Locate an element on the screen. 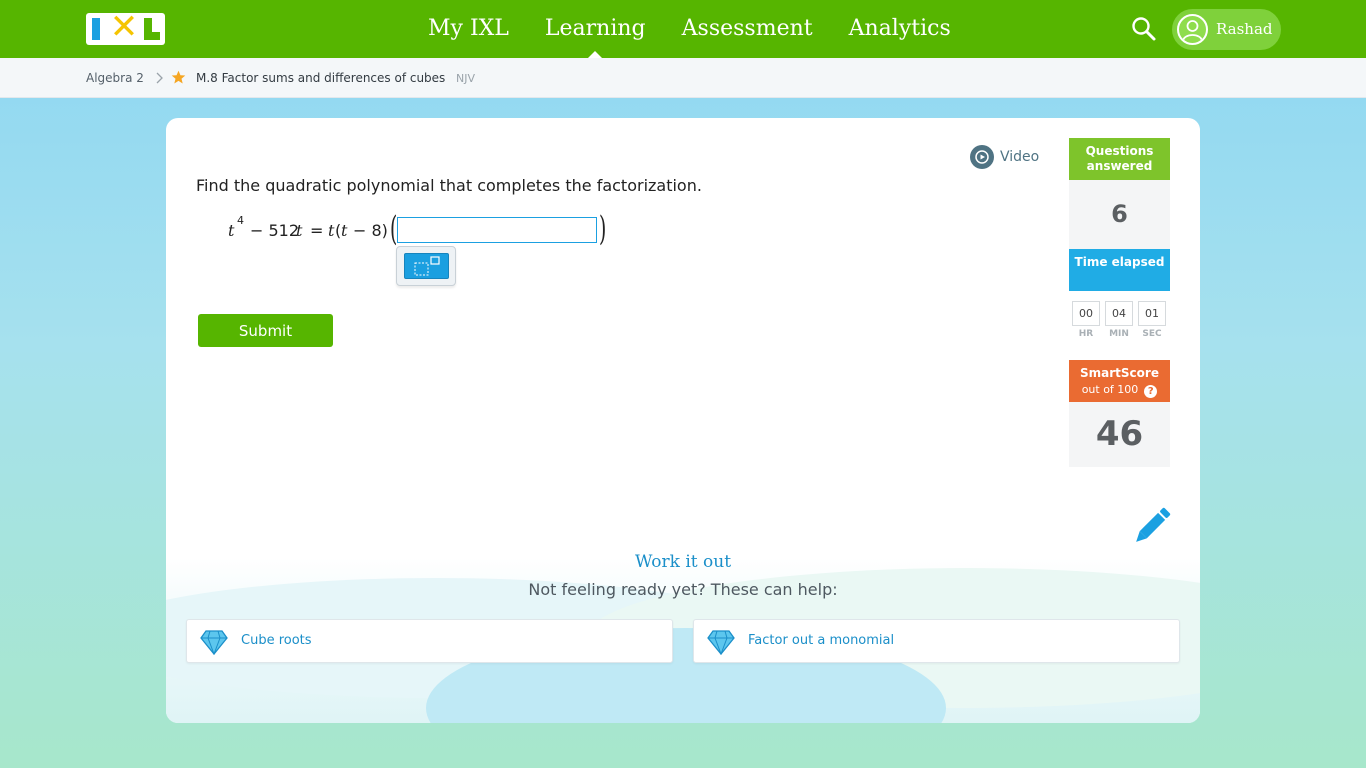  logo-l-foot is located at coordinates (152, 36).